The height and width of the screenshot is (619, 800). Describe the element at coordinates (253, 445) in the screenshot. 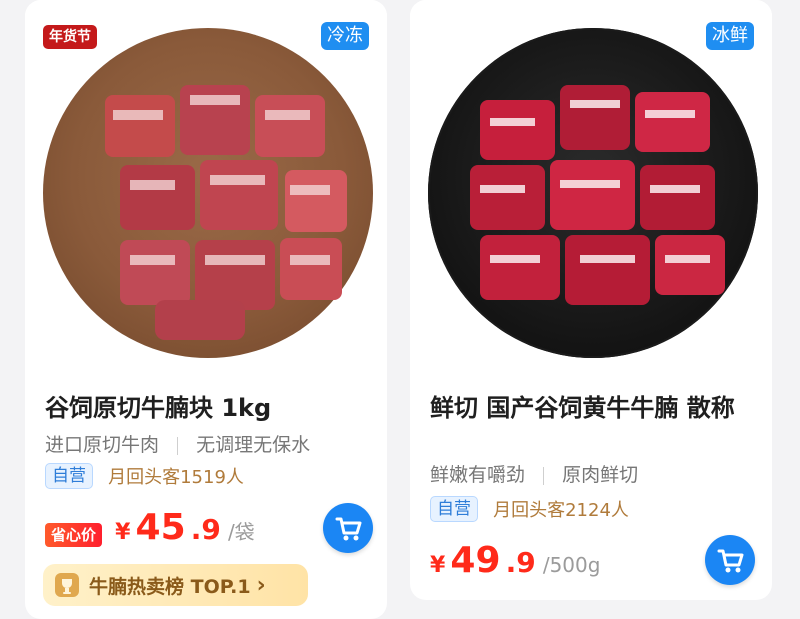

I see `subtitle-right: 无调理无保水` at that location.